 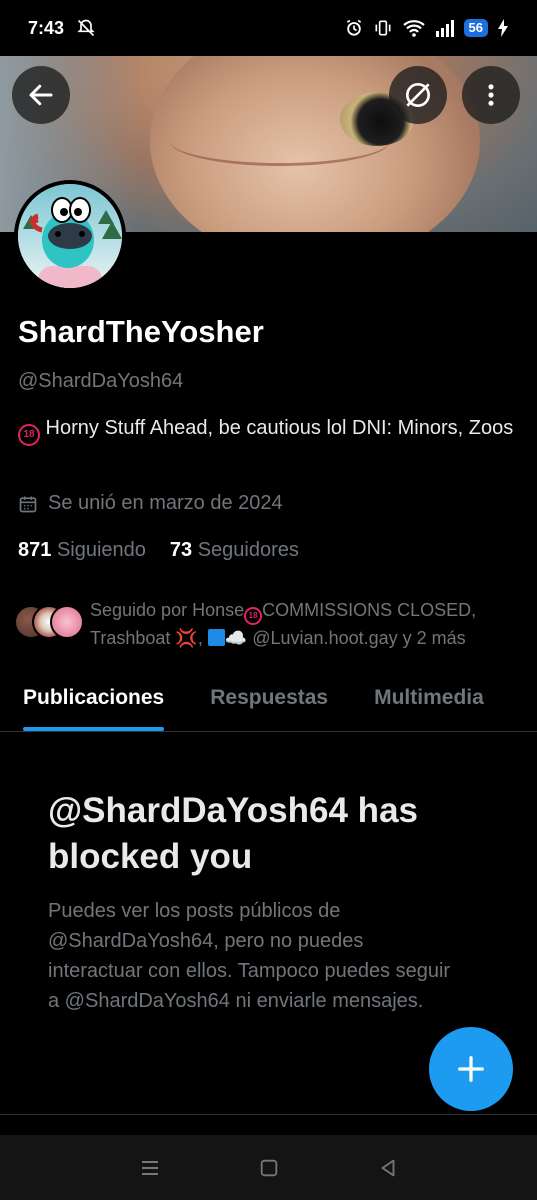 What do you see at coordinates (268, 1114) in the screenshot?
I see `divider` at bounding box center [268, 1114].